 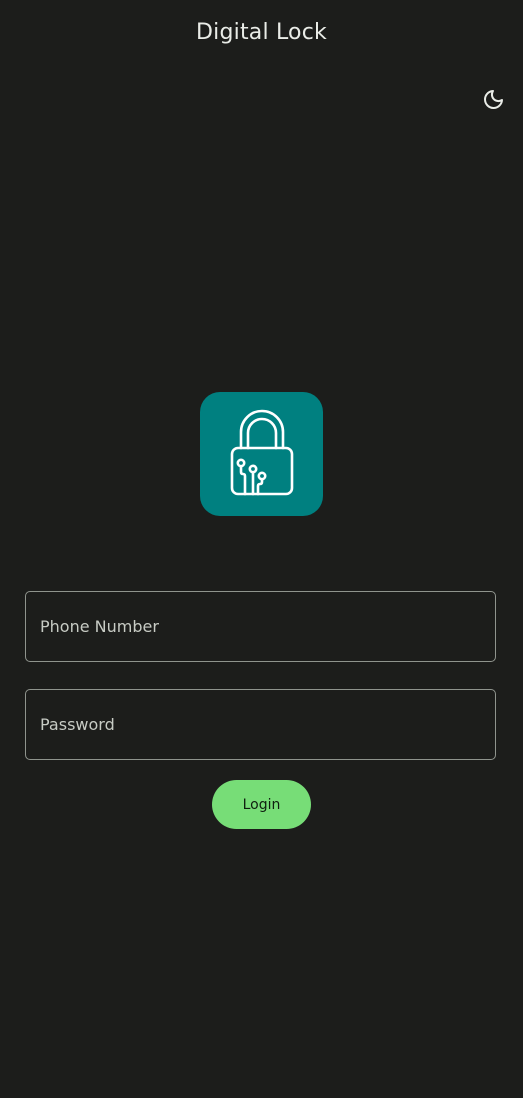 I want to click on app-bar: Digital Lock, so click(x=261, y=36).